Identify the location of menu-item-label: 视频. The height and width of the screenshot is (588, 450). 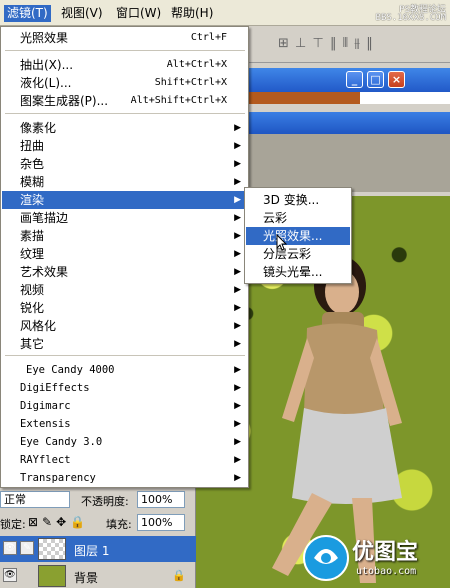
(32, 290).